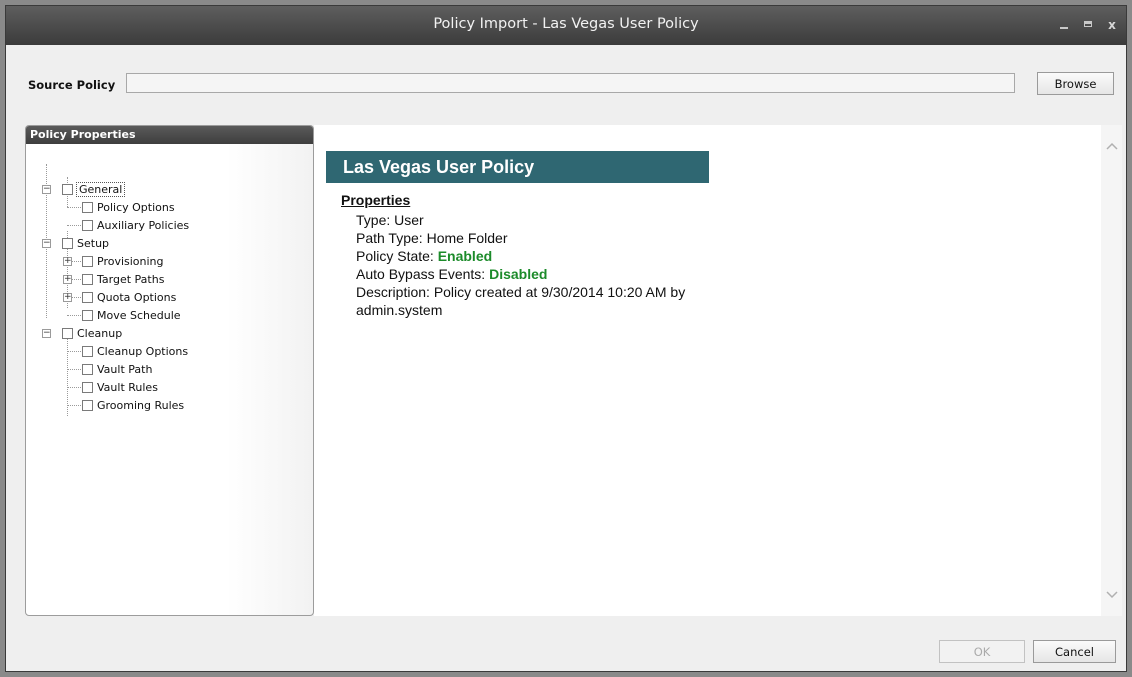  Describe the element at coordinates (1064, 25) in the screenshot. I see `minimize-button` at that location.